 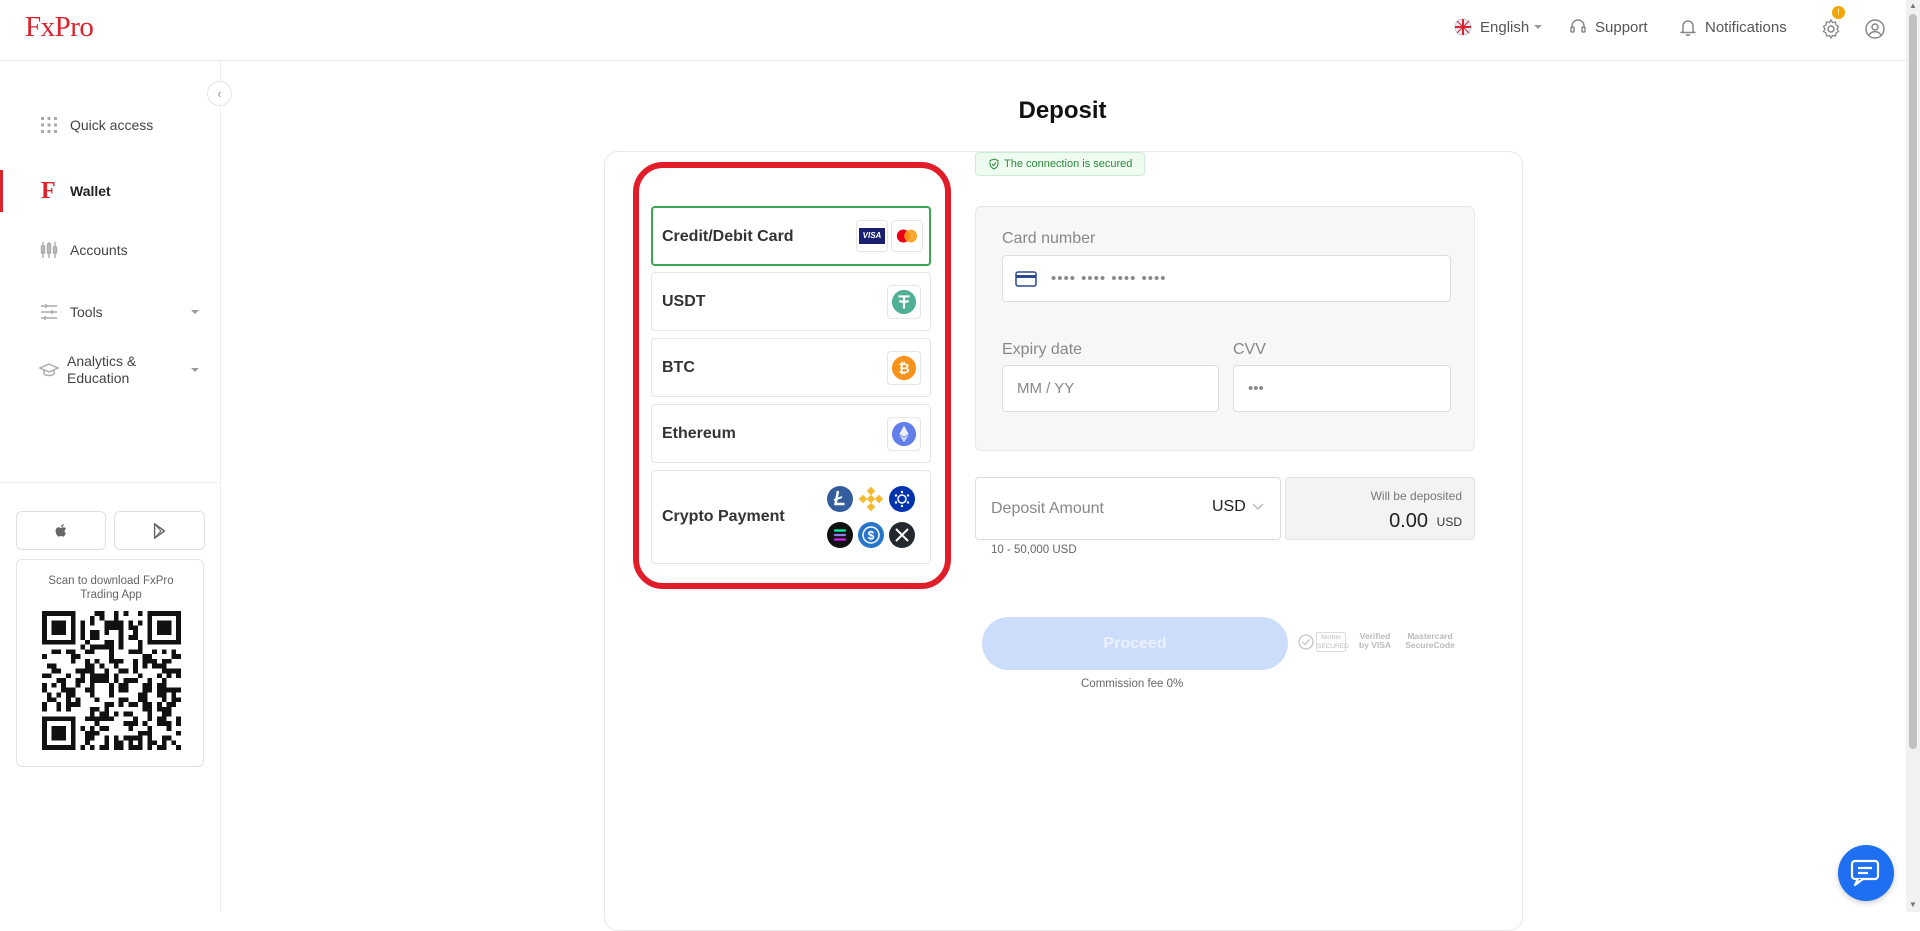 I want to click on gear-icon, so click(x=1831, y=29).